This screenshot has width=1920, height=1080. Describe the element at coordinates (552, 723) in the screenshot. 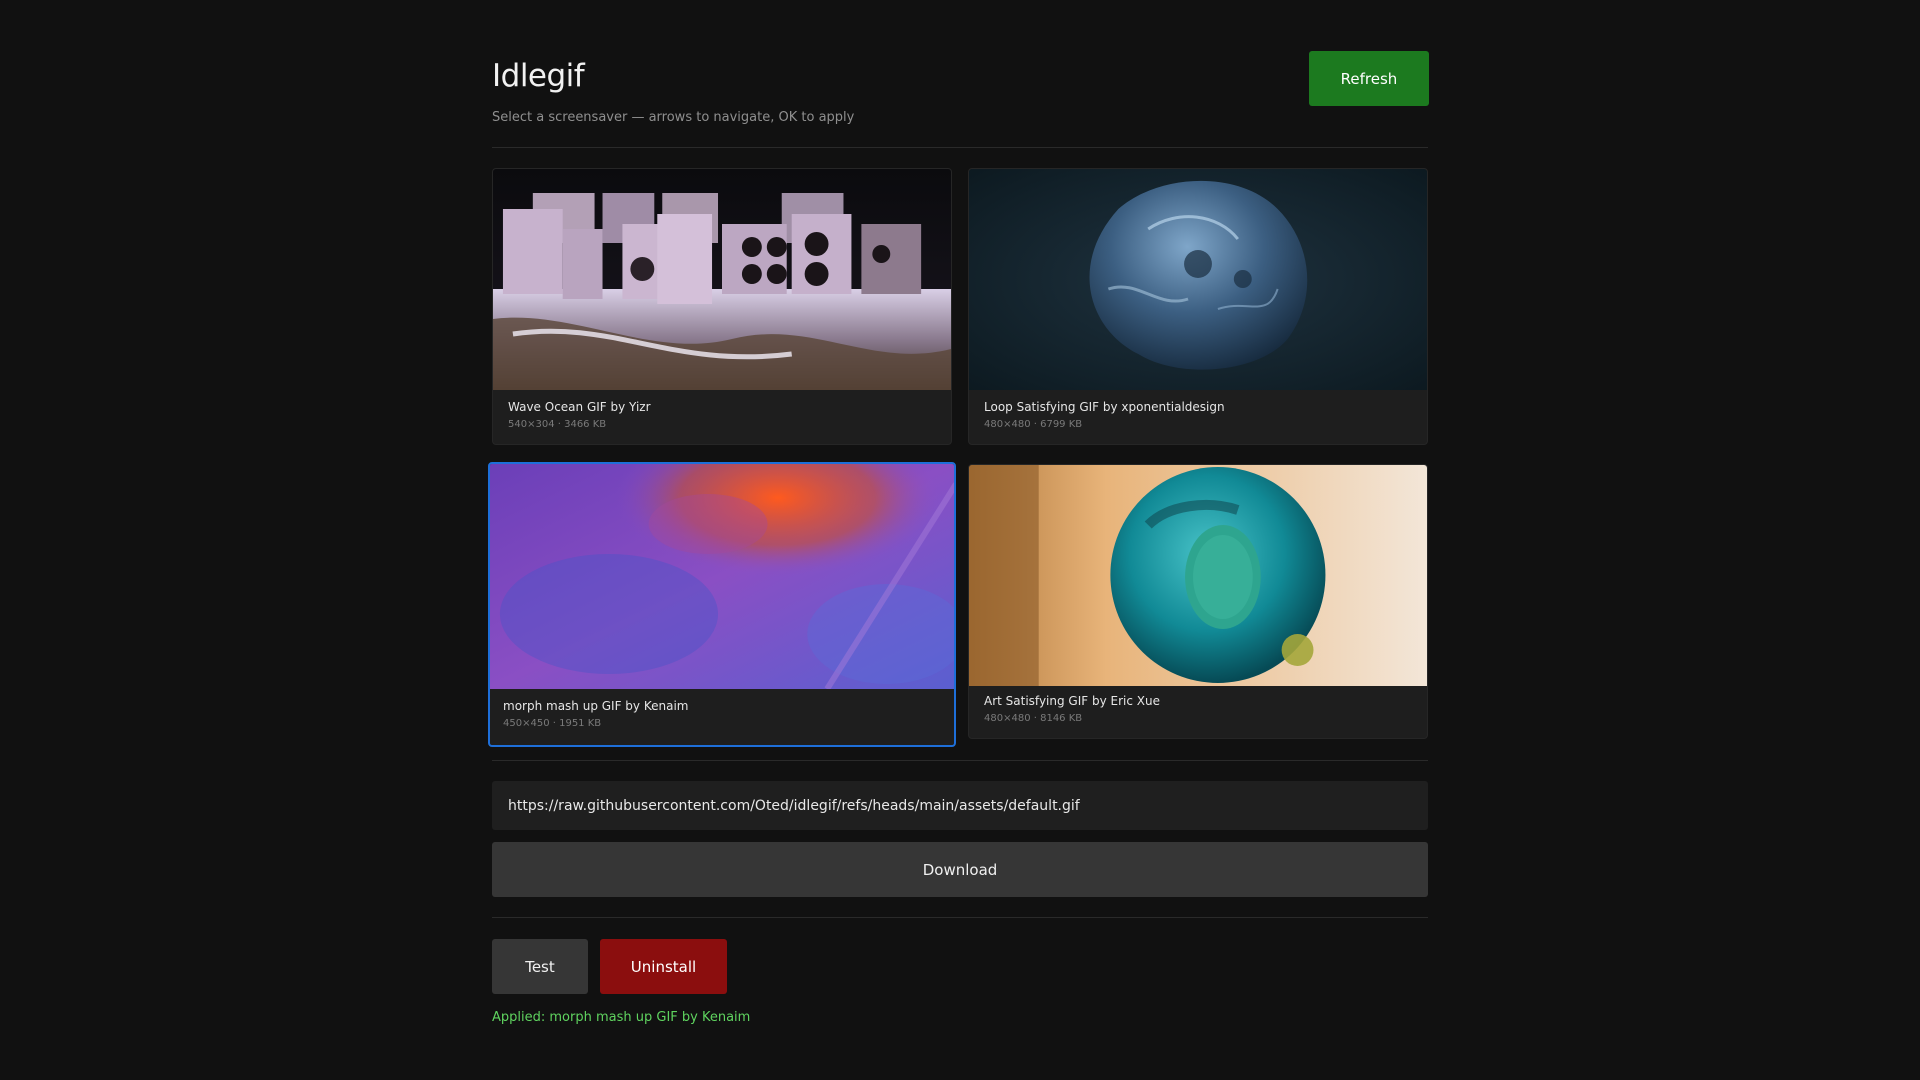

I see `gif-meta: 450×450 · 1951 KB` at that location.